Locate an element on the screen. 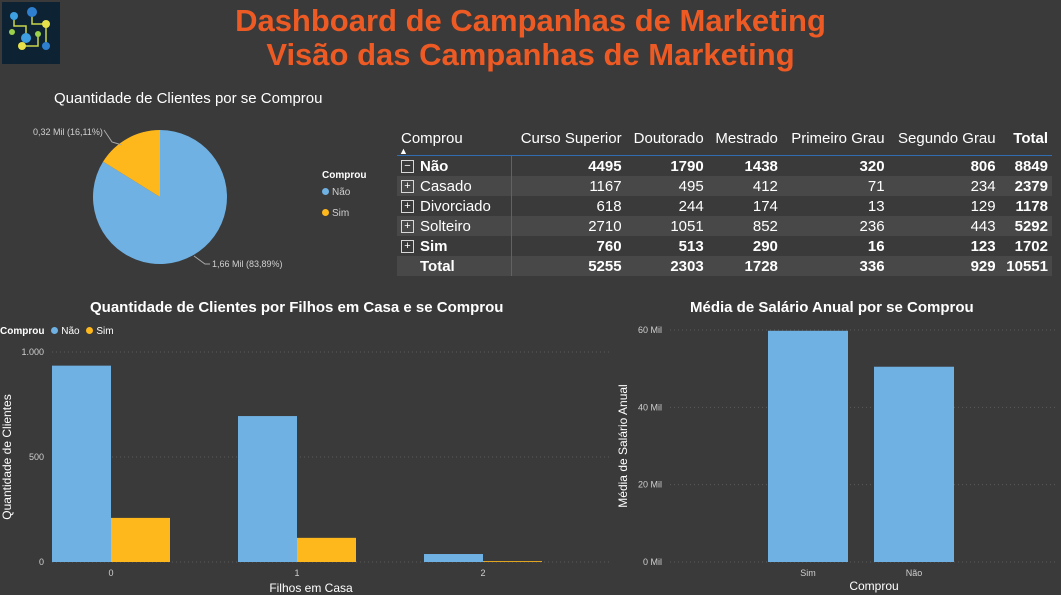 This screenshot has width=1061, height=595. children-legend-item-sim: Sim is located at coordinates (100, 331).